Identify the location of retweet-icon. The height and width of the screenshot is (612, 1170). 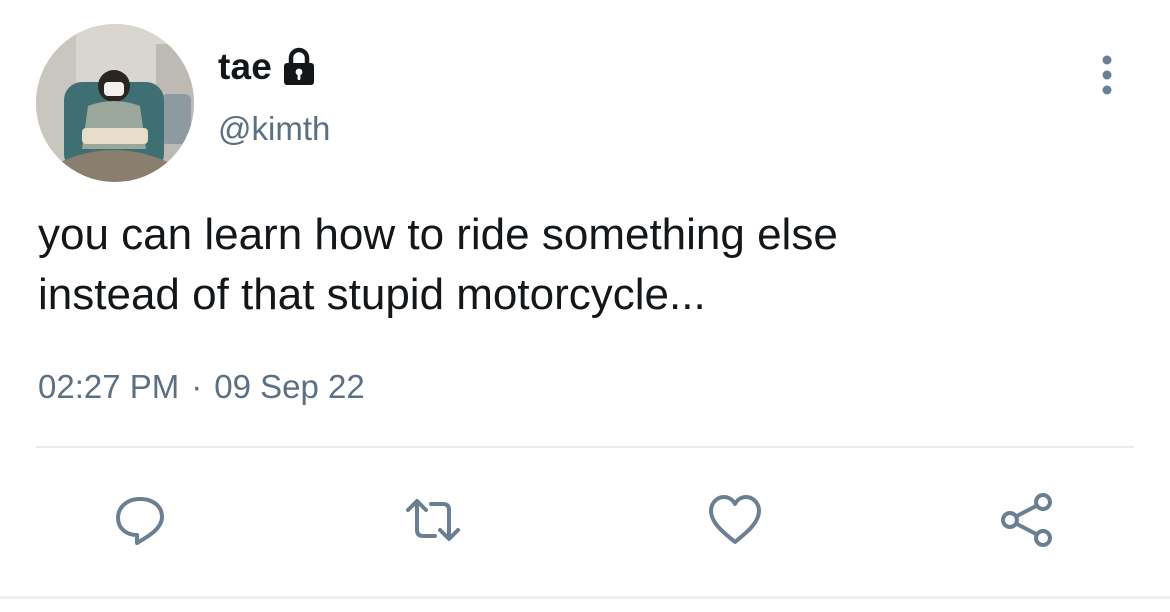
(433, 520).